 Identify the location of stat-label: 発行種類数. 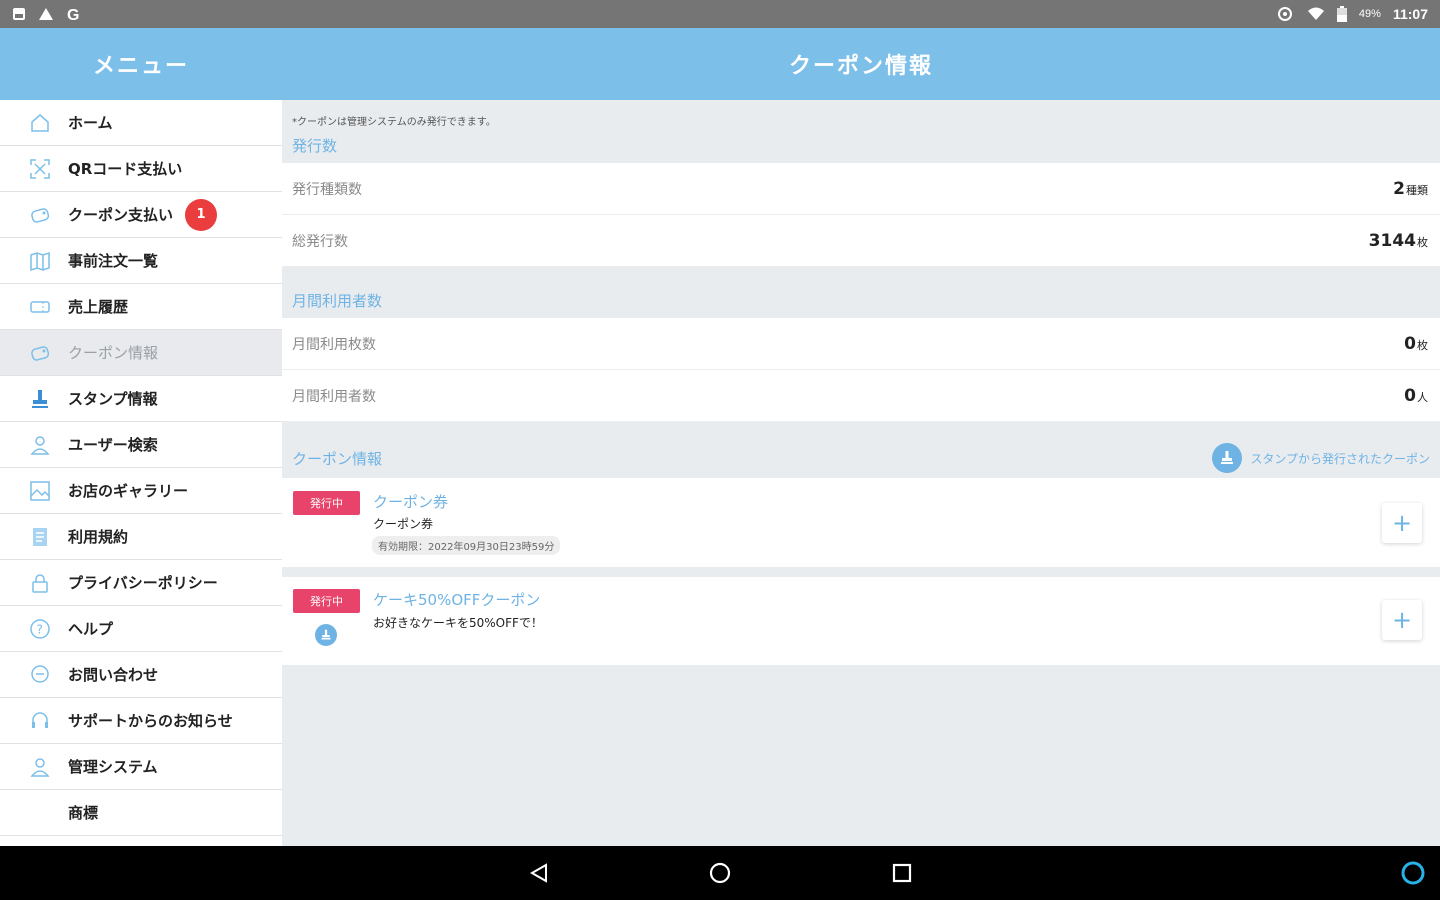
(327, 189).